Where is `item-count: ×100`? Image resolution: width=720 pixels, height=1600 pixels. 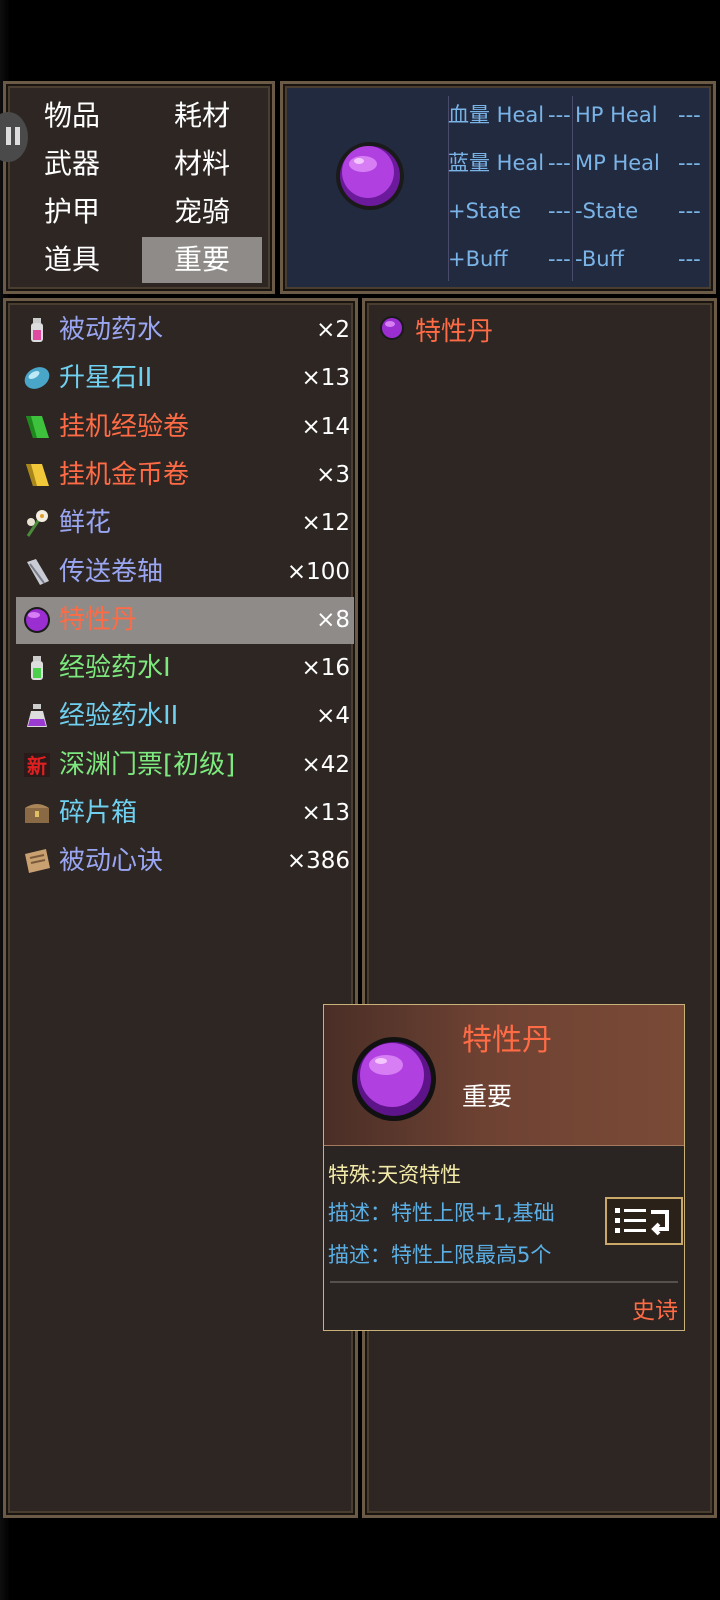 item-count: ×100 is located at coordinates (318, 571).